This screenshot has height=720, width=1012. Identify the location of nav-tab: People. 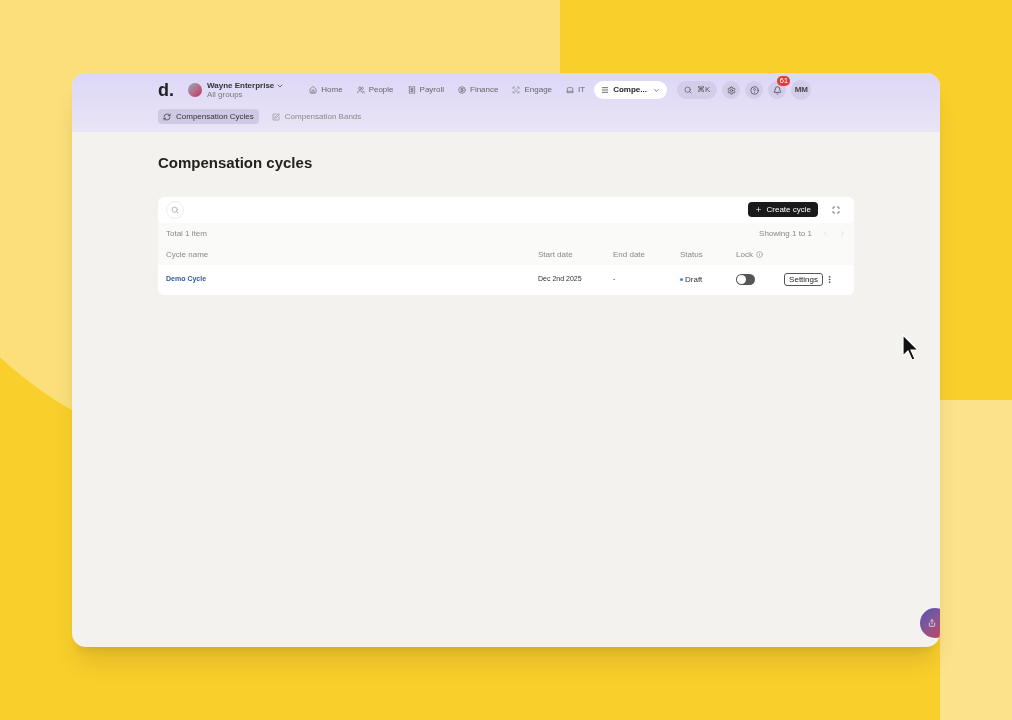
(375, 90).